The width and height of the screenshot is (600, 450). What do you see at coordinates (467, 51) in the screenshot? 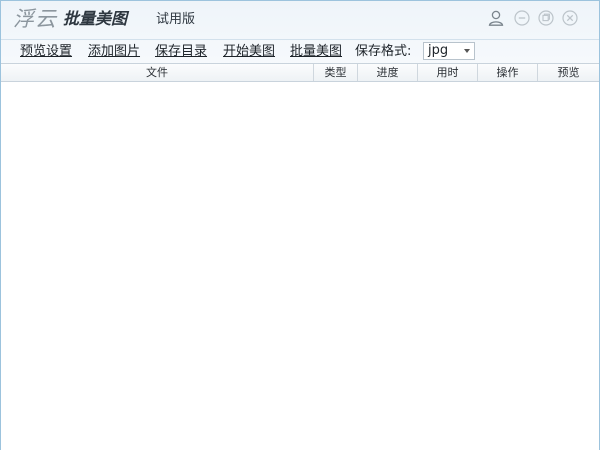
I see `chevron-down-icon` at bounding box center [467, 51].